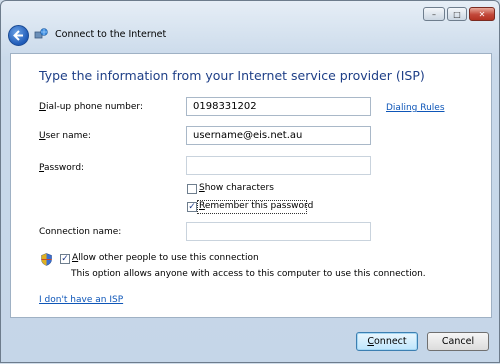 This screenshot has height=364, width=500. Describe the element at coordinates (278, 231) in the screenshot. I see `connection-name-input` at that location.